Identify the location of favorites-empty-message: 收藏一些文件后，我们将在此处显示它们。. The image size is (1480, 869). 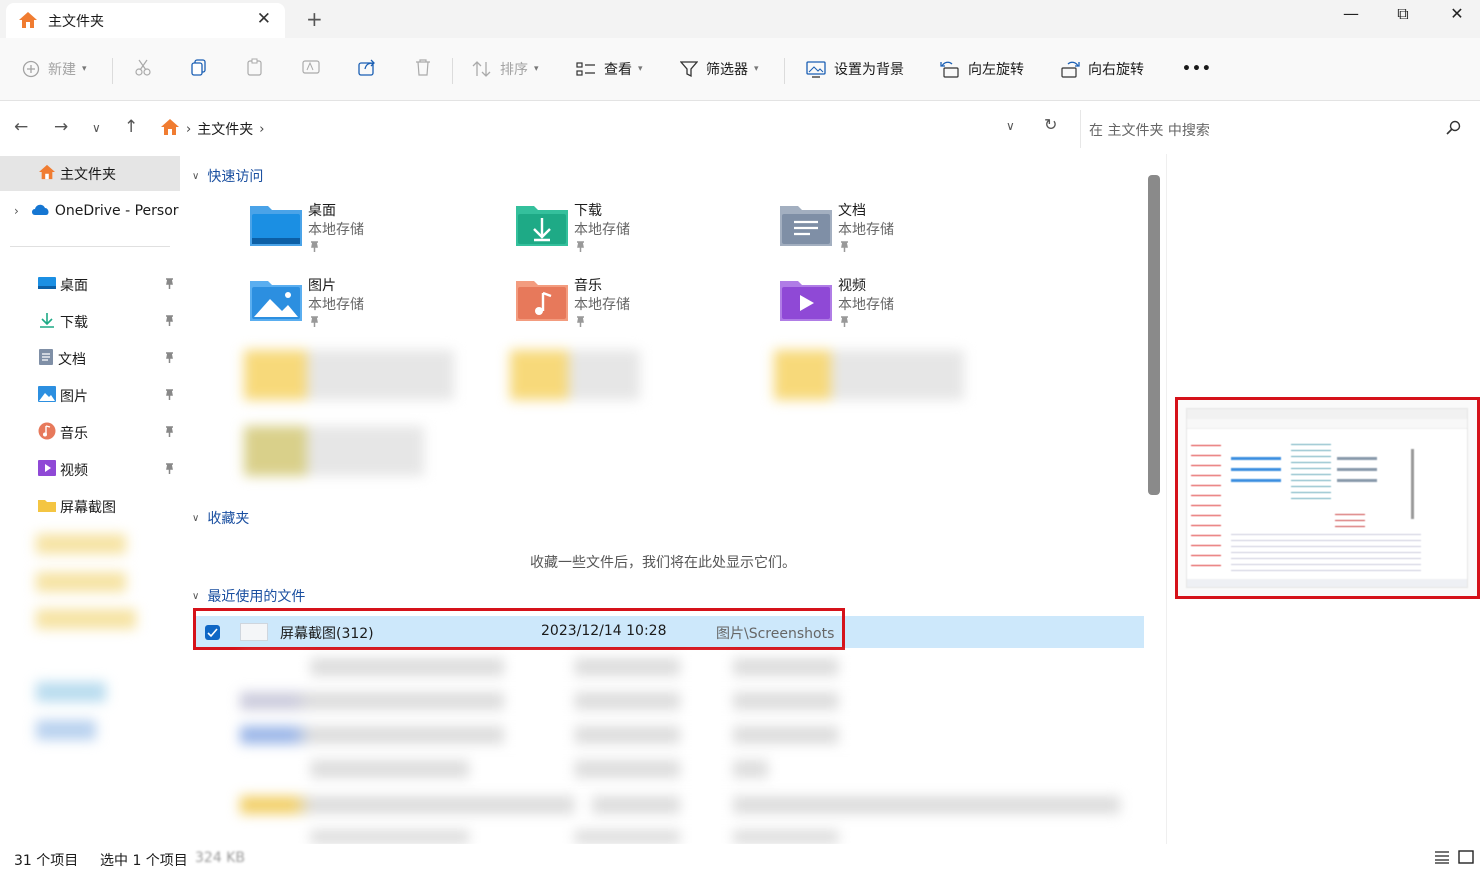
(663, 563).